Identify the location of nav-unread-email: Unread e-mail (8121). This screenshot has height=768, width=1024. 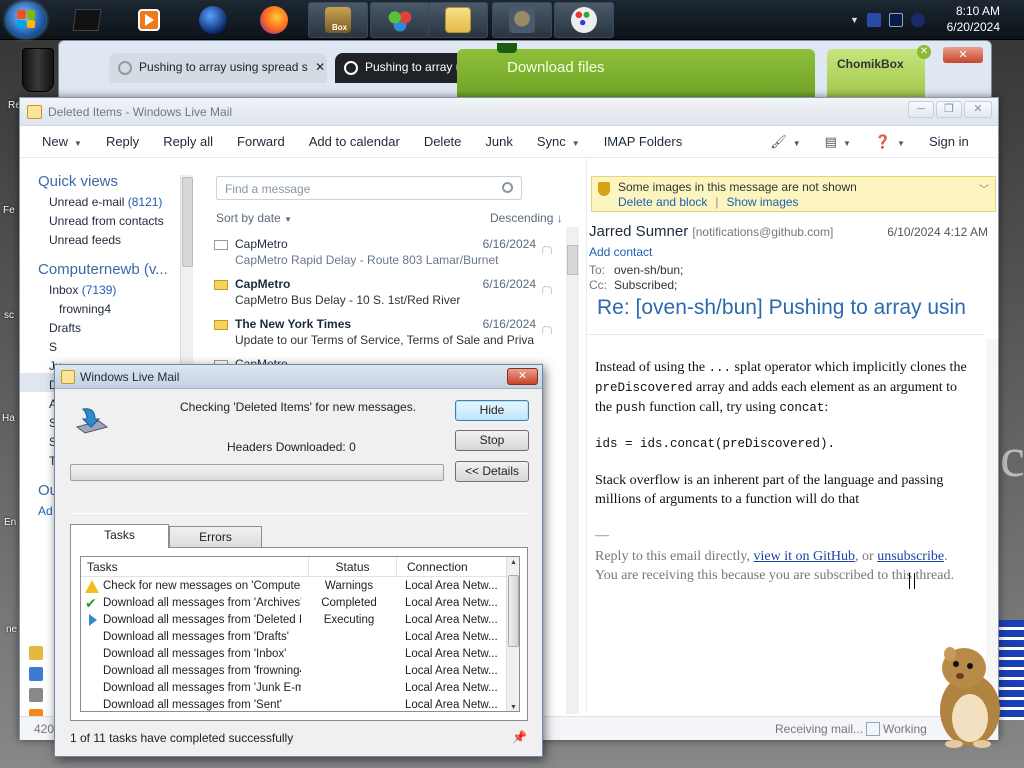
(100, 199).